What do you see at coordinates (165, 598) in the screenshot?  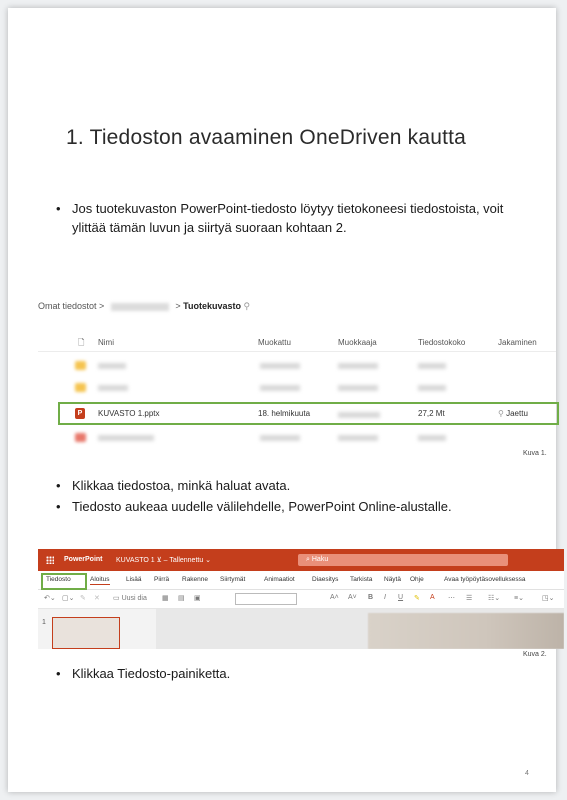 I see `layout-icon: ▦` at bounding box center [165, 598].